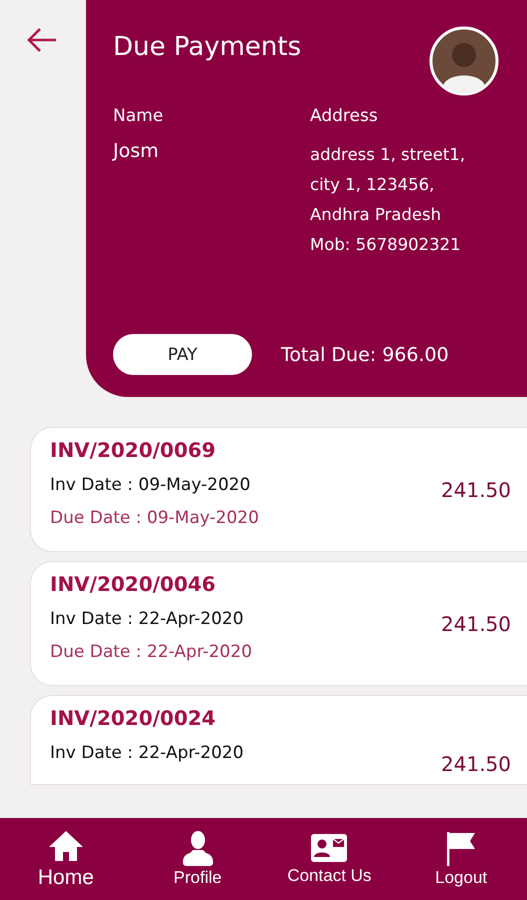 This screenshot has height=900, width=527. Describe the element at coordinates (329, 848) in the screenshot. I see `contact-card-icon` at that location.